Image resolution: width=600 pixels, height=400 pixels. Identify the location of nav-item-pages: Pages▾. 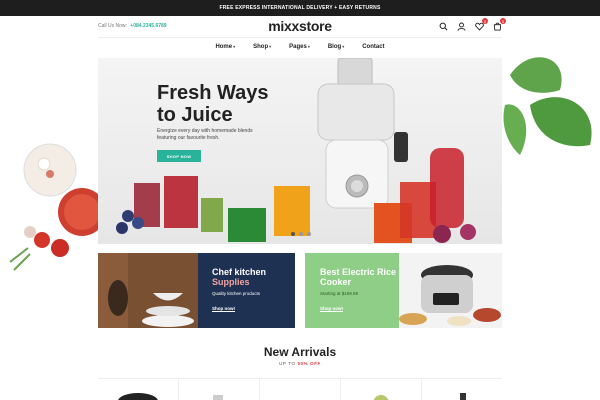
(299, 47).